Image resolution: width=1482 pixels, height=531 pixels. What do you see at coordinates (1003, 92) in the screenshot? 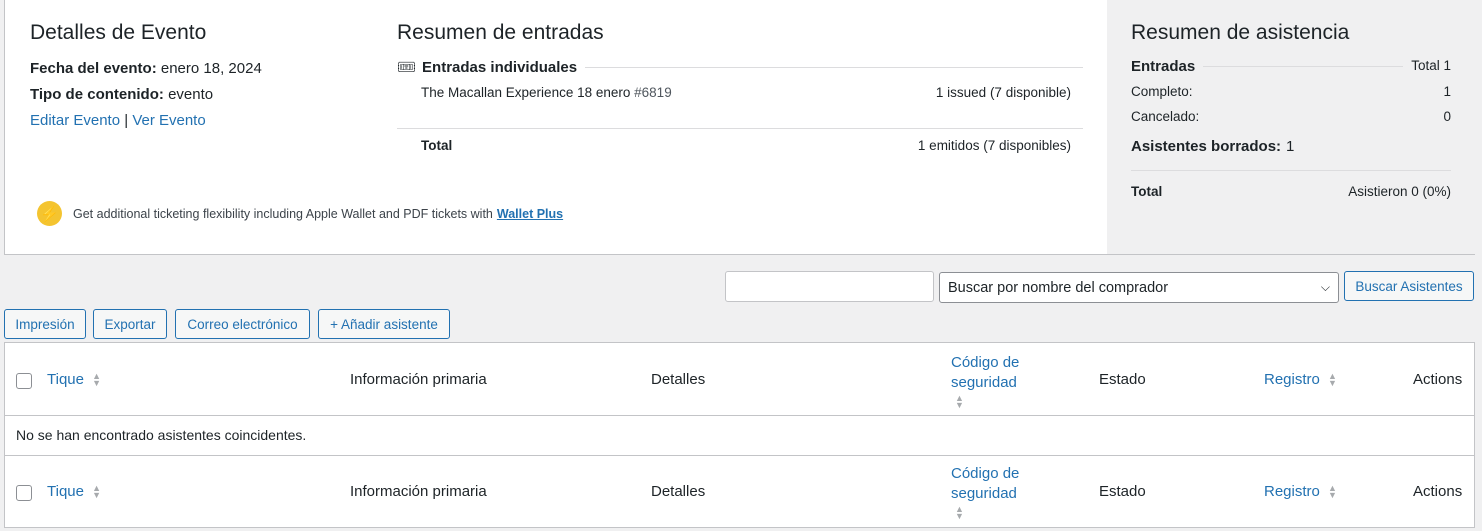
I see `ticket-item-status: 1 issued (7 disponible)` at bounding box center [1003, 92].